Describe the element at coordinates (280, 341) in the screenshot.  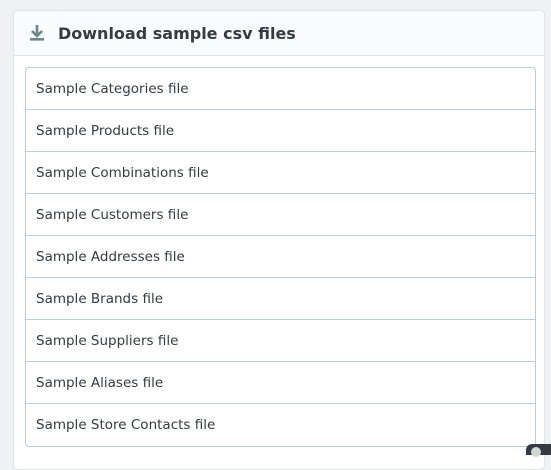
I see `sample-suppliers-file-link: Sample Suppliers file` at that location.